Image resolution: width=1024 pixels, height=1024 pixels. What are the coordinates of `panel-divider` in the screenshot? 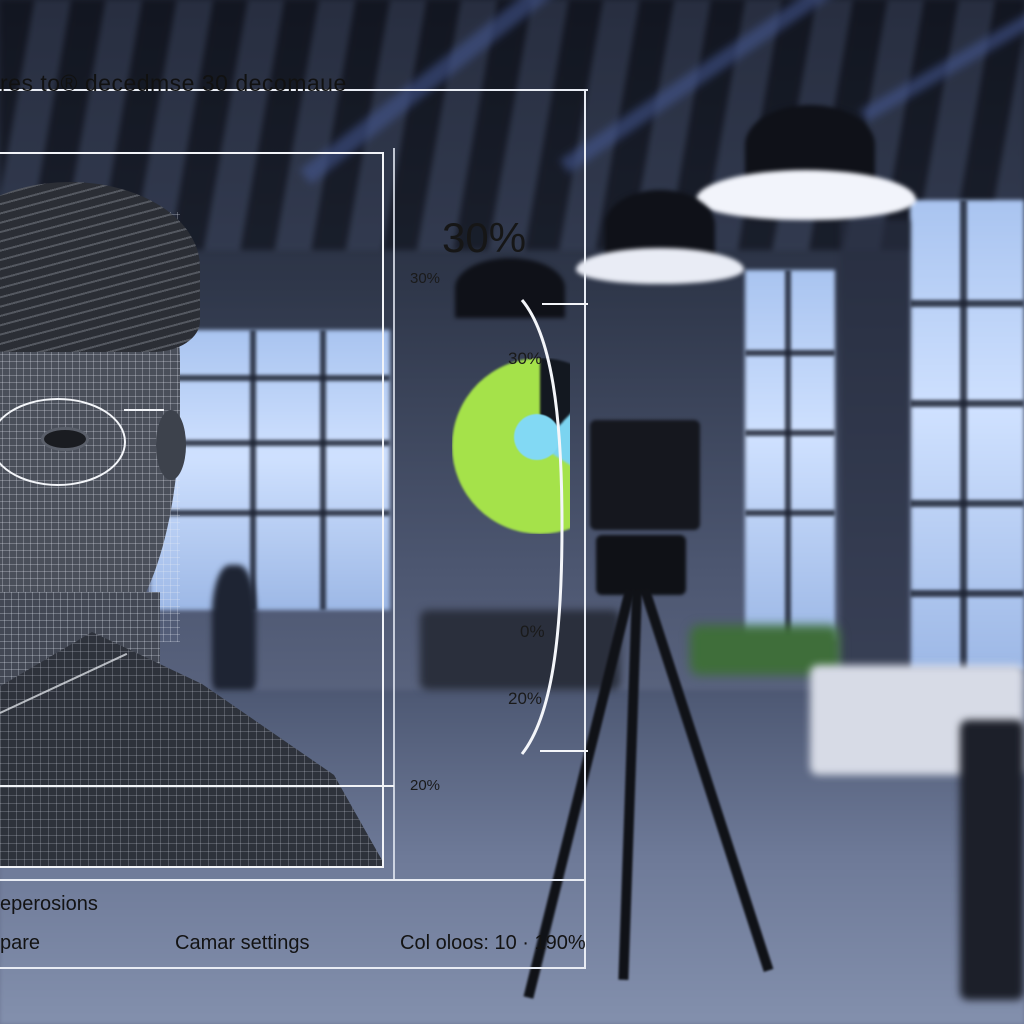 It's located at (394, 513).